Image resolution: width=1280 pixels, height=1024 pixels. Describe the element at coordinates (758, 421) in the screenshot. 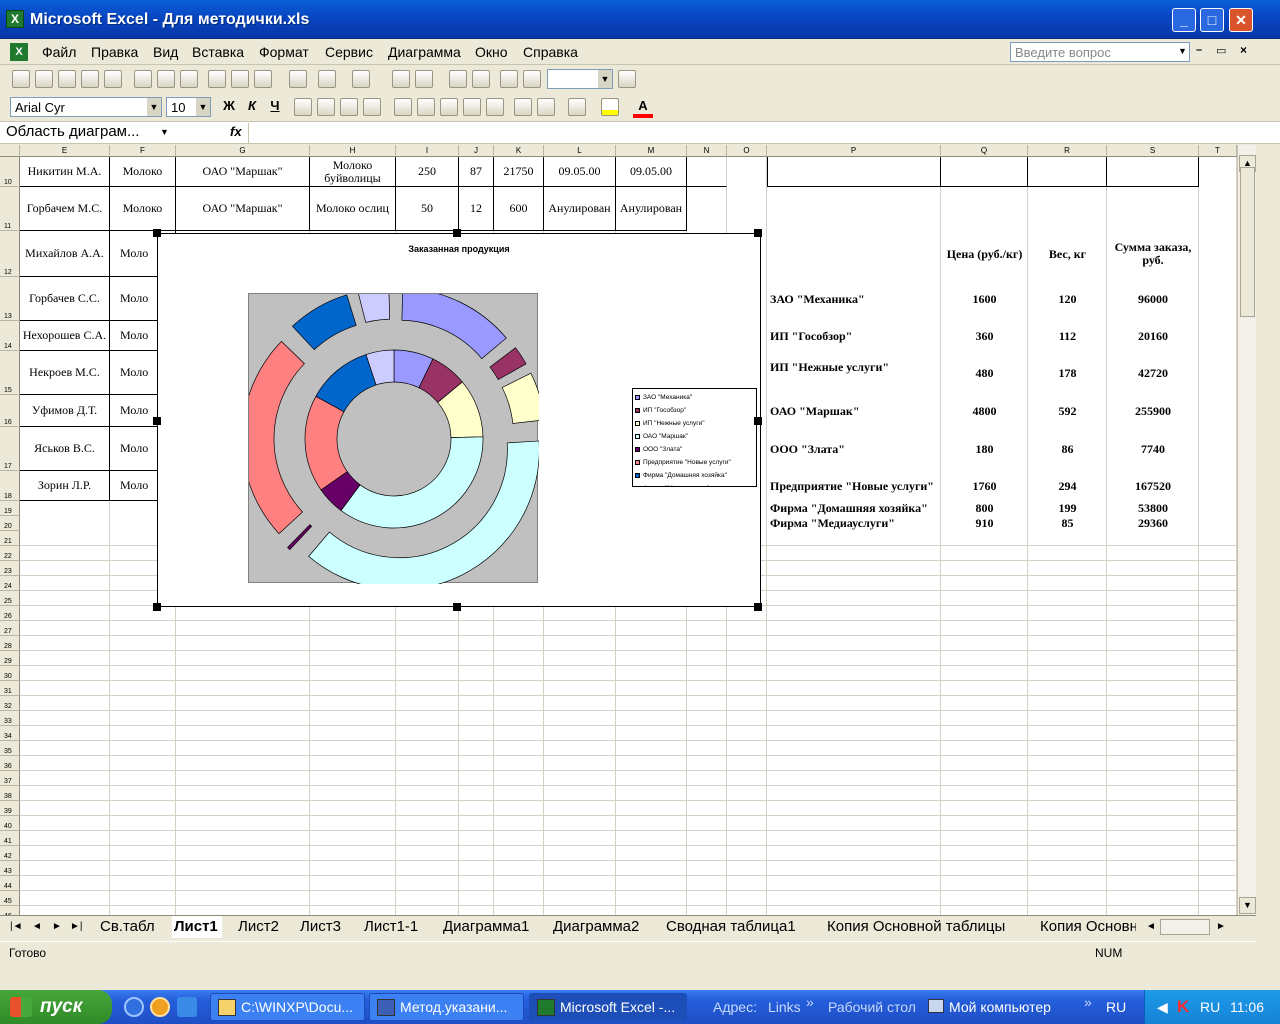

I see `resize-handle` at that location.